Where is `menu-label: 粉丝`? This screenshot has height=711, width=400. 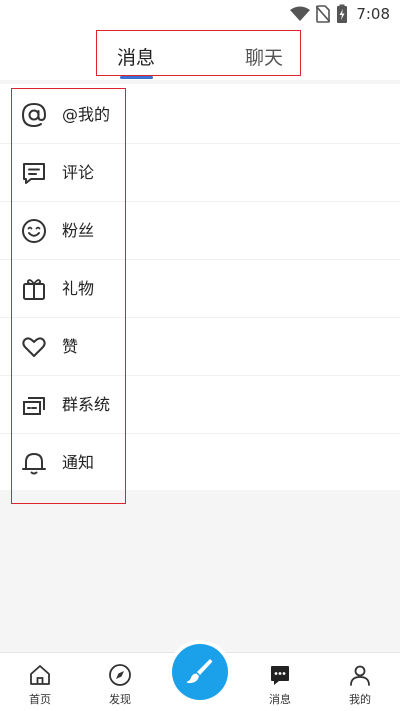
menu-label: 粉丝 is located at coordinates (78, 230).